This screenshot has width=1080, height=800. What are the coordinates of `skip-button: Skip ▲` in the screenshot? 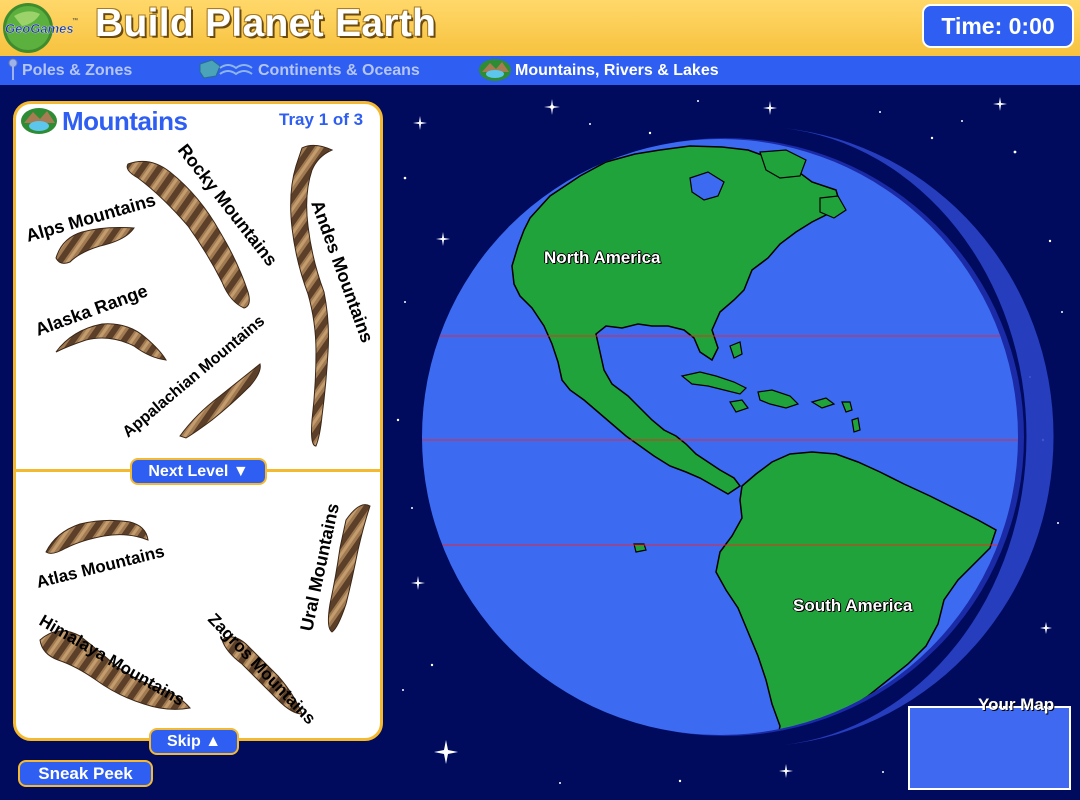 It's located at (194, 741).